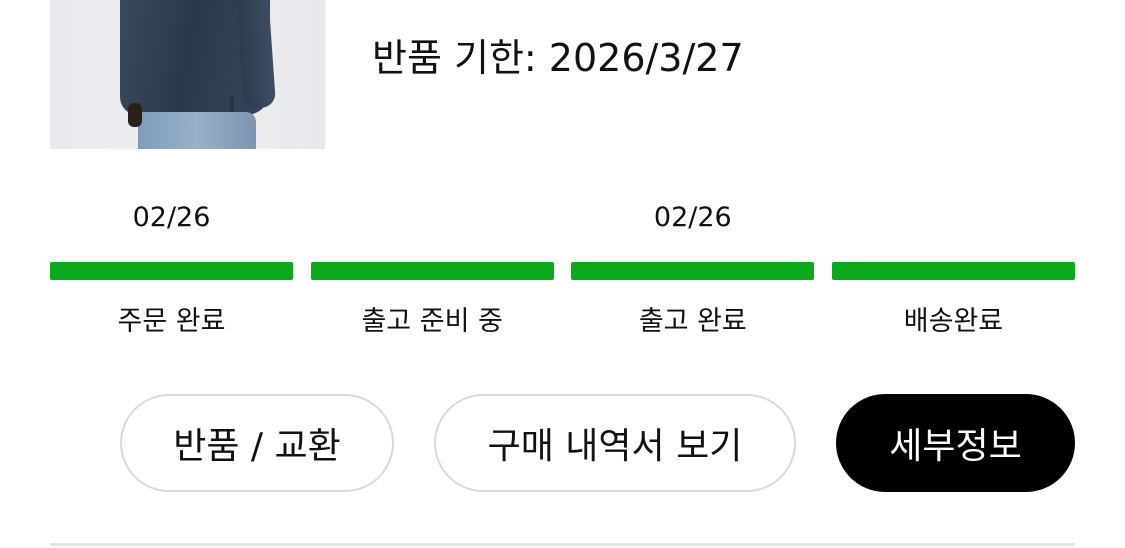 This screenshot has height=548, width=1125. Describe the element at coordinates (953, 321) in the screenshot. I see `step-label: 배송완료` at that location.